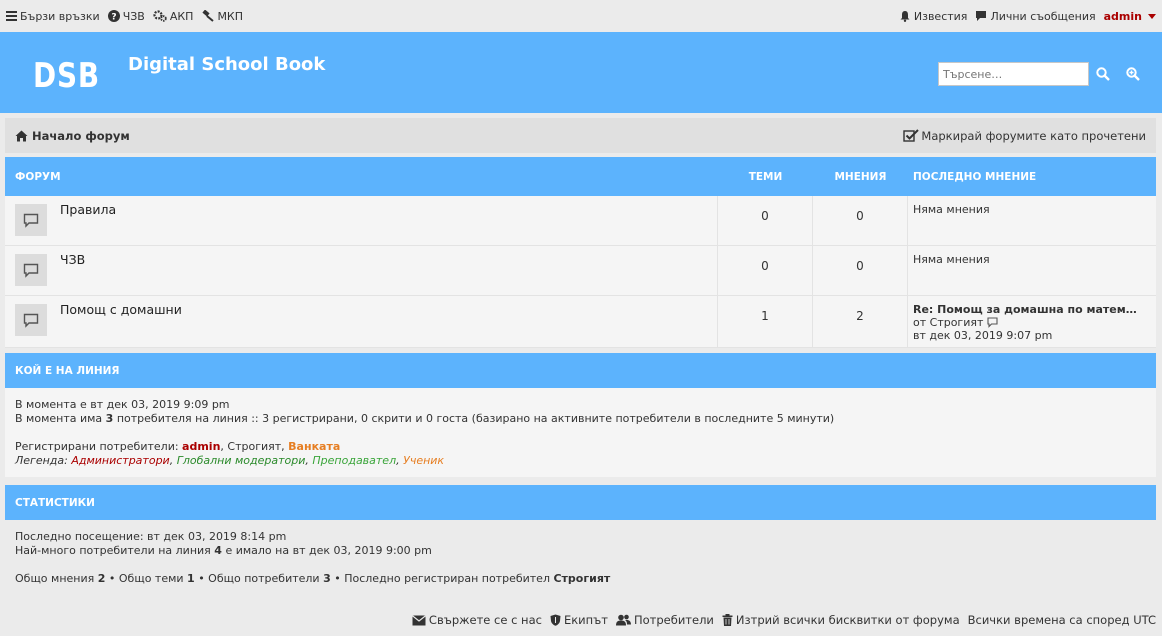 Image resolution: width=1162 pixels, height=636 pixels. I want to click on user-menu: admin, so click(1130, 16).